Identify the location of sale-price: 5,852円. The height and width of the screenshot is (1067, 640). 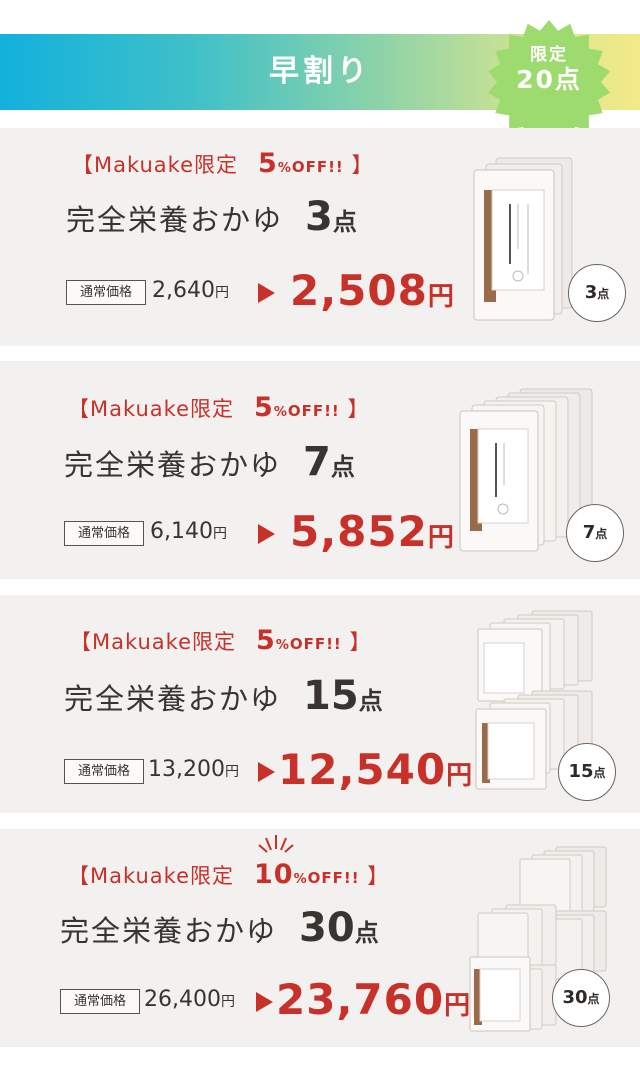
(372, 531).